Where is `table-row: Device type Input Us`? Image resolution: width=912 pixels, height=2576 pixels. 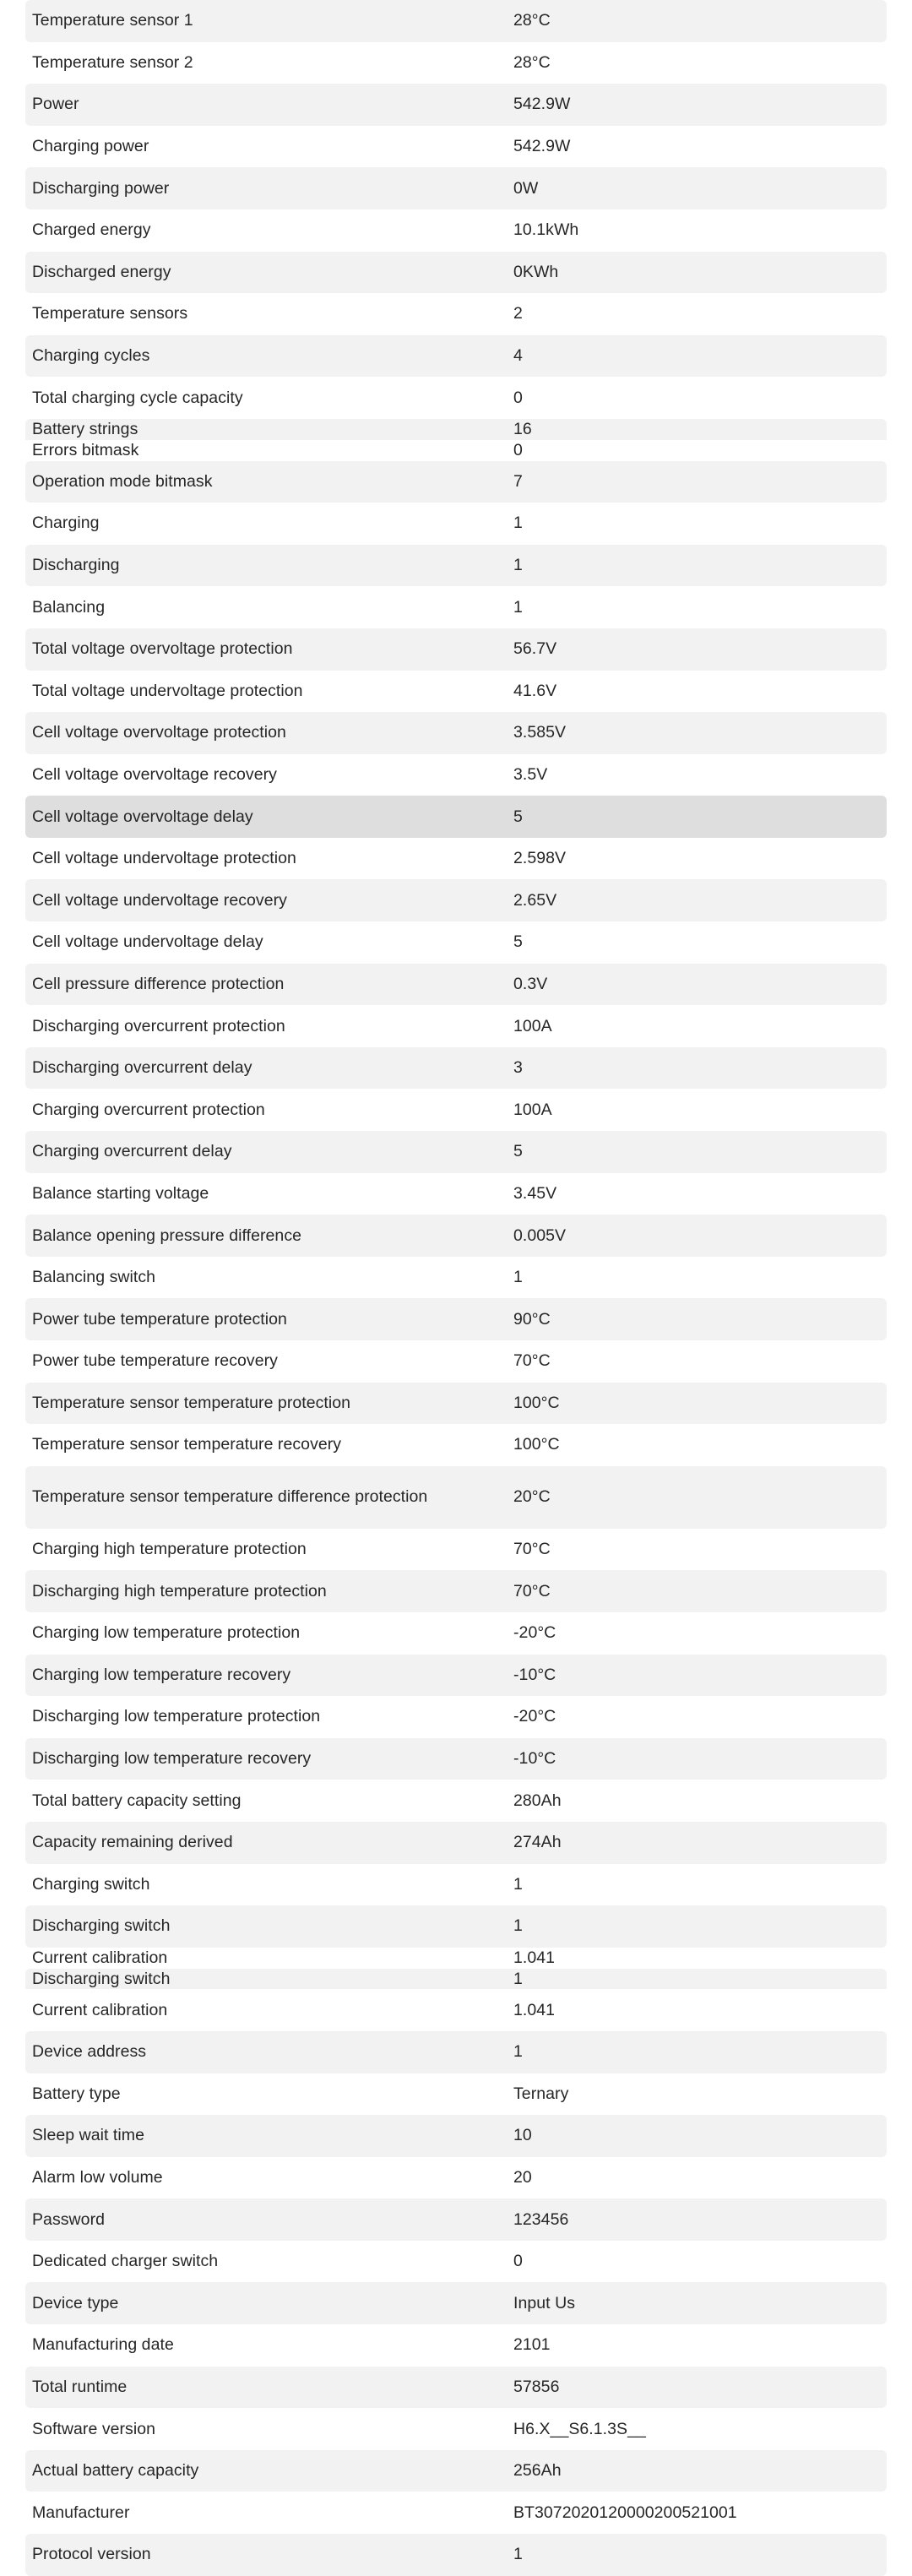
table-row: Device type Input Us is located at coordinates (456, 2303).